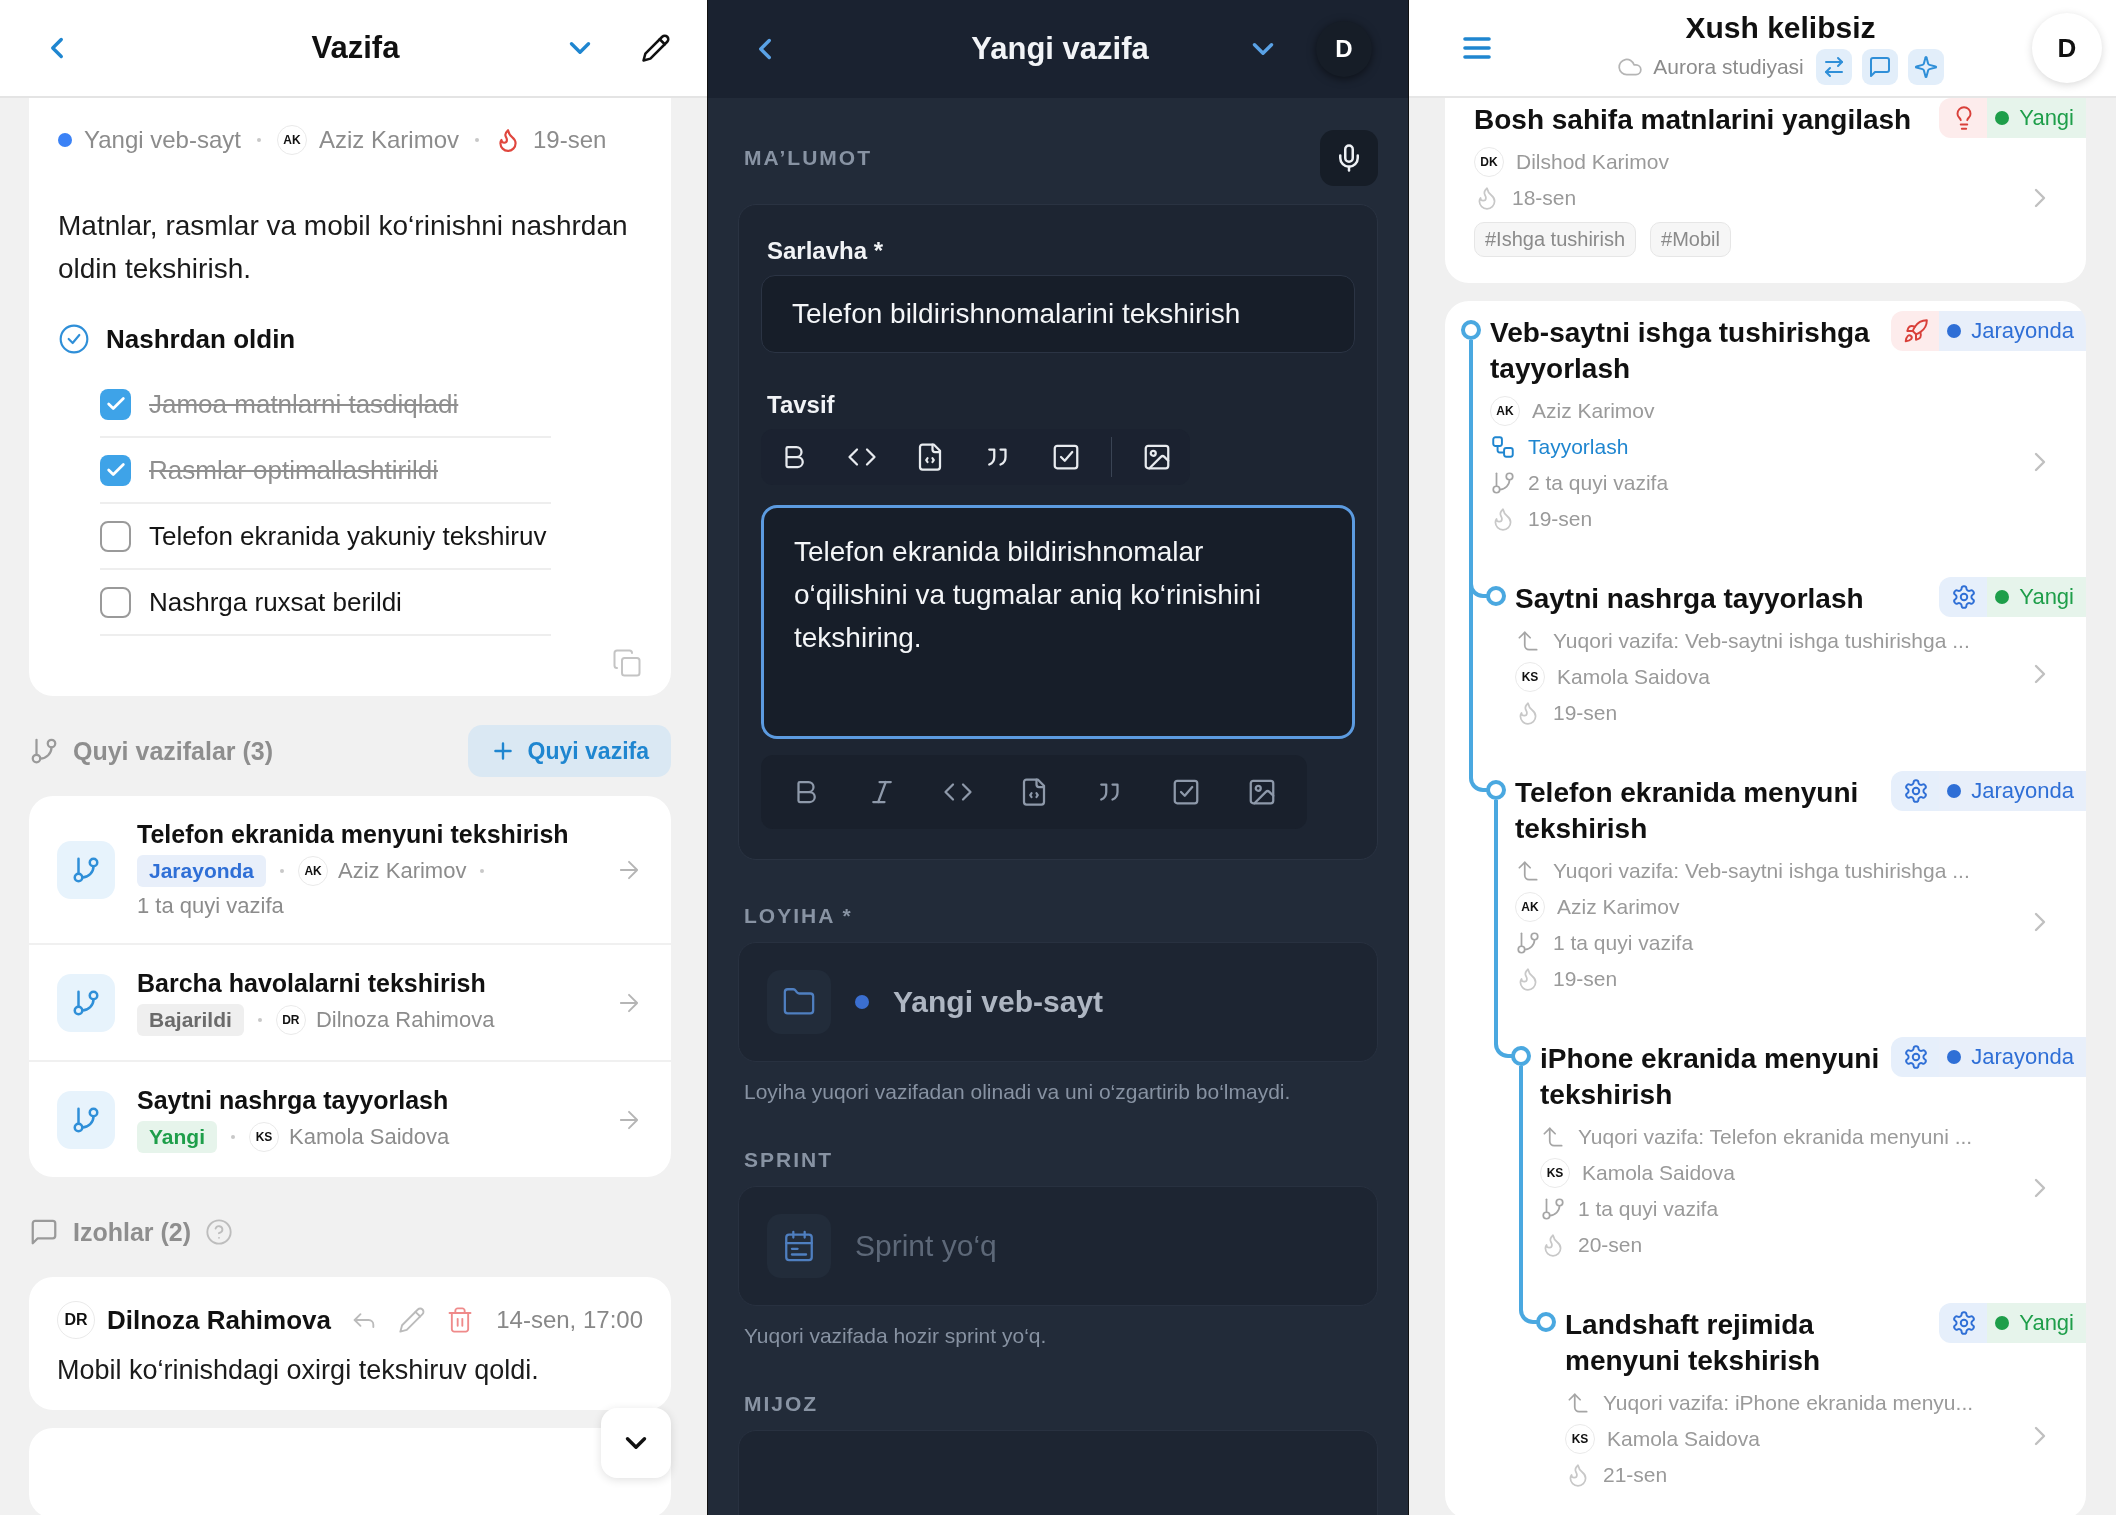 The width and height of the screenshot is (2116, 1515). I want to click on sparkle-icon, so click(1925, 67).